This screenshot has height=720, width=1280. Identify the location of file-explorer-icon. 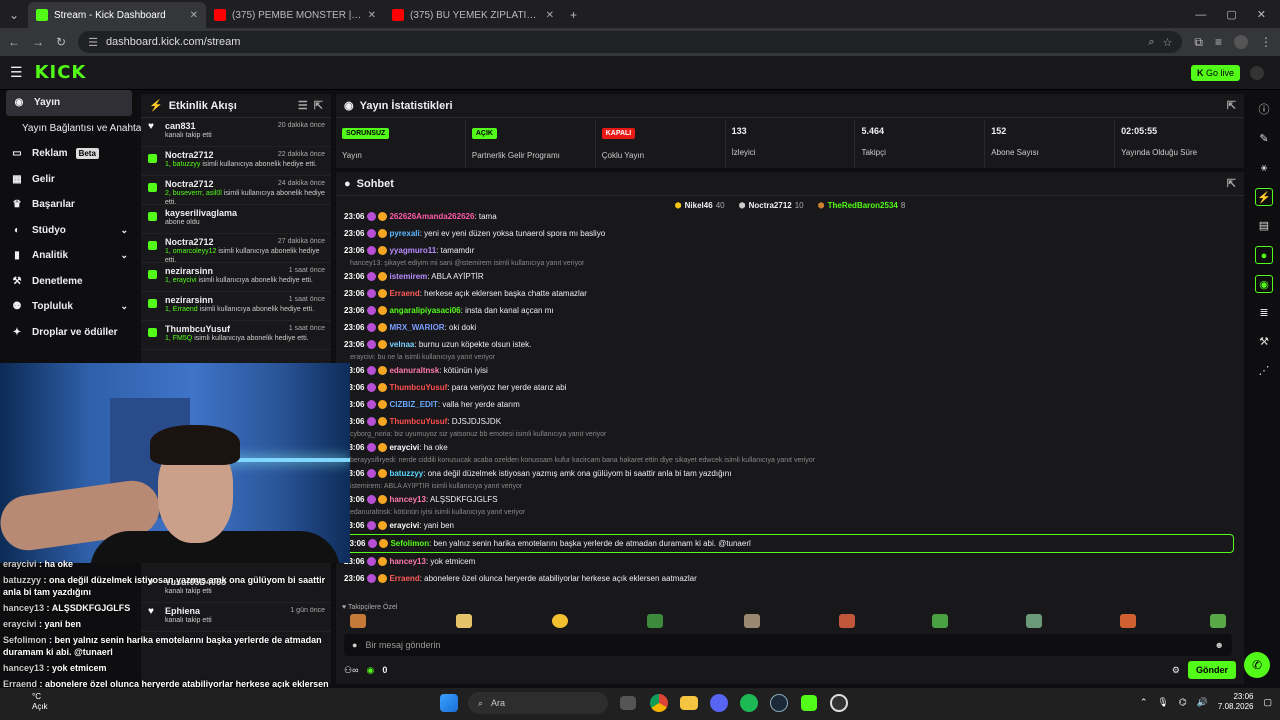
(689, 703).